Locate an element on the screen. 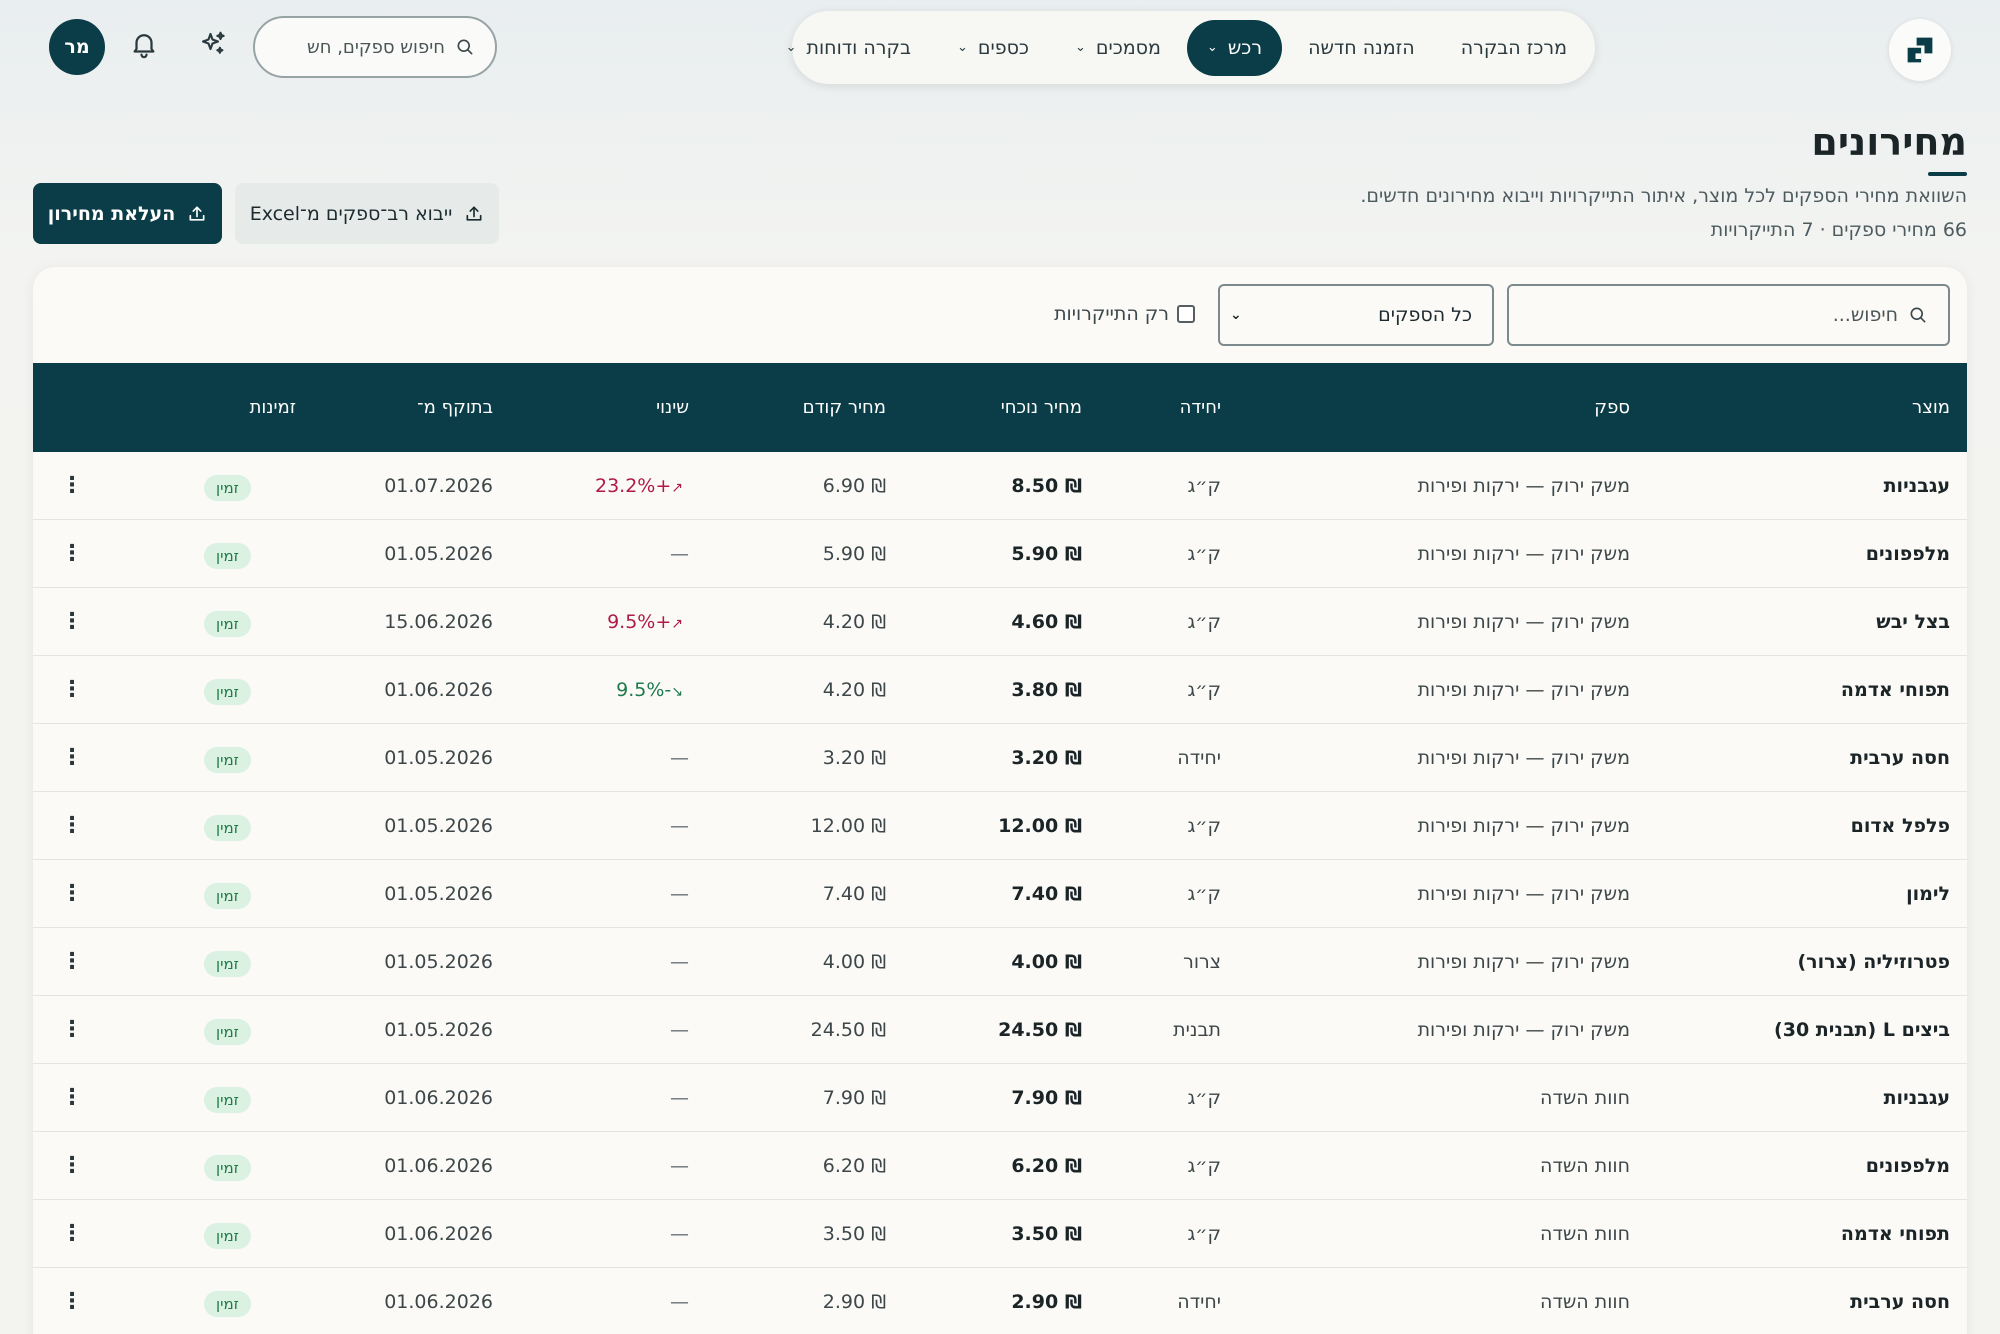 Image resolution: width=2000 pixels, height=1334 pixels. import-excel-button: ייבוא רב־ספקים מ־Excel is located at coordinates (367, 213).